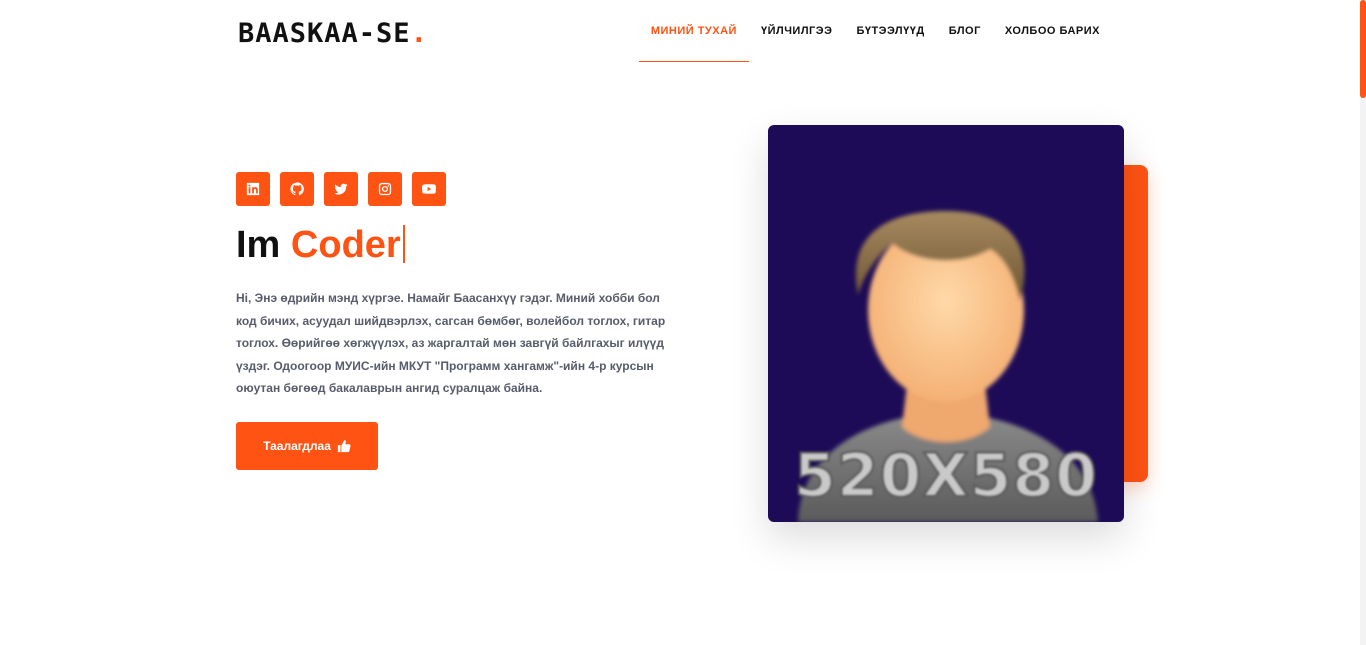 The image size is (1366, 645). I want to click on nav-item-services: ҮЙЛЧИЛГЭЭ, so click(796, 31).